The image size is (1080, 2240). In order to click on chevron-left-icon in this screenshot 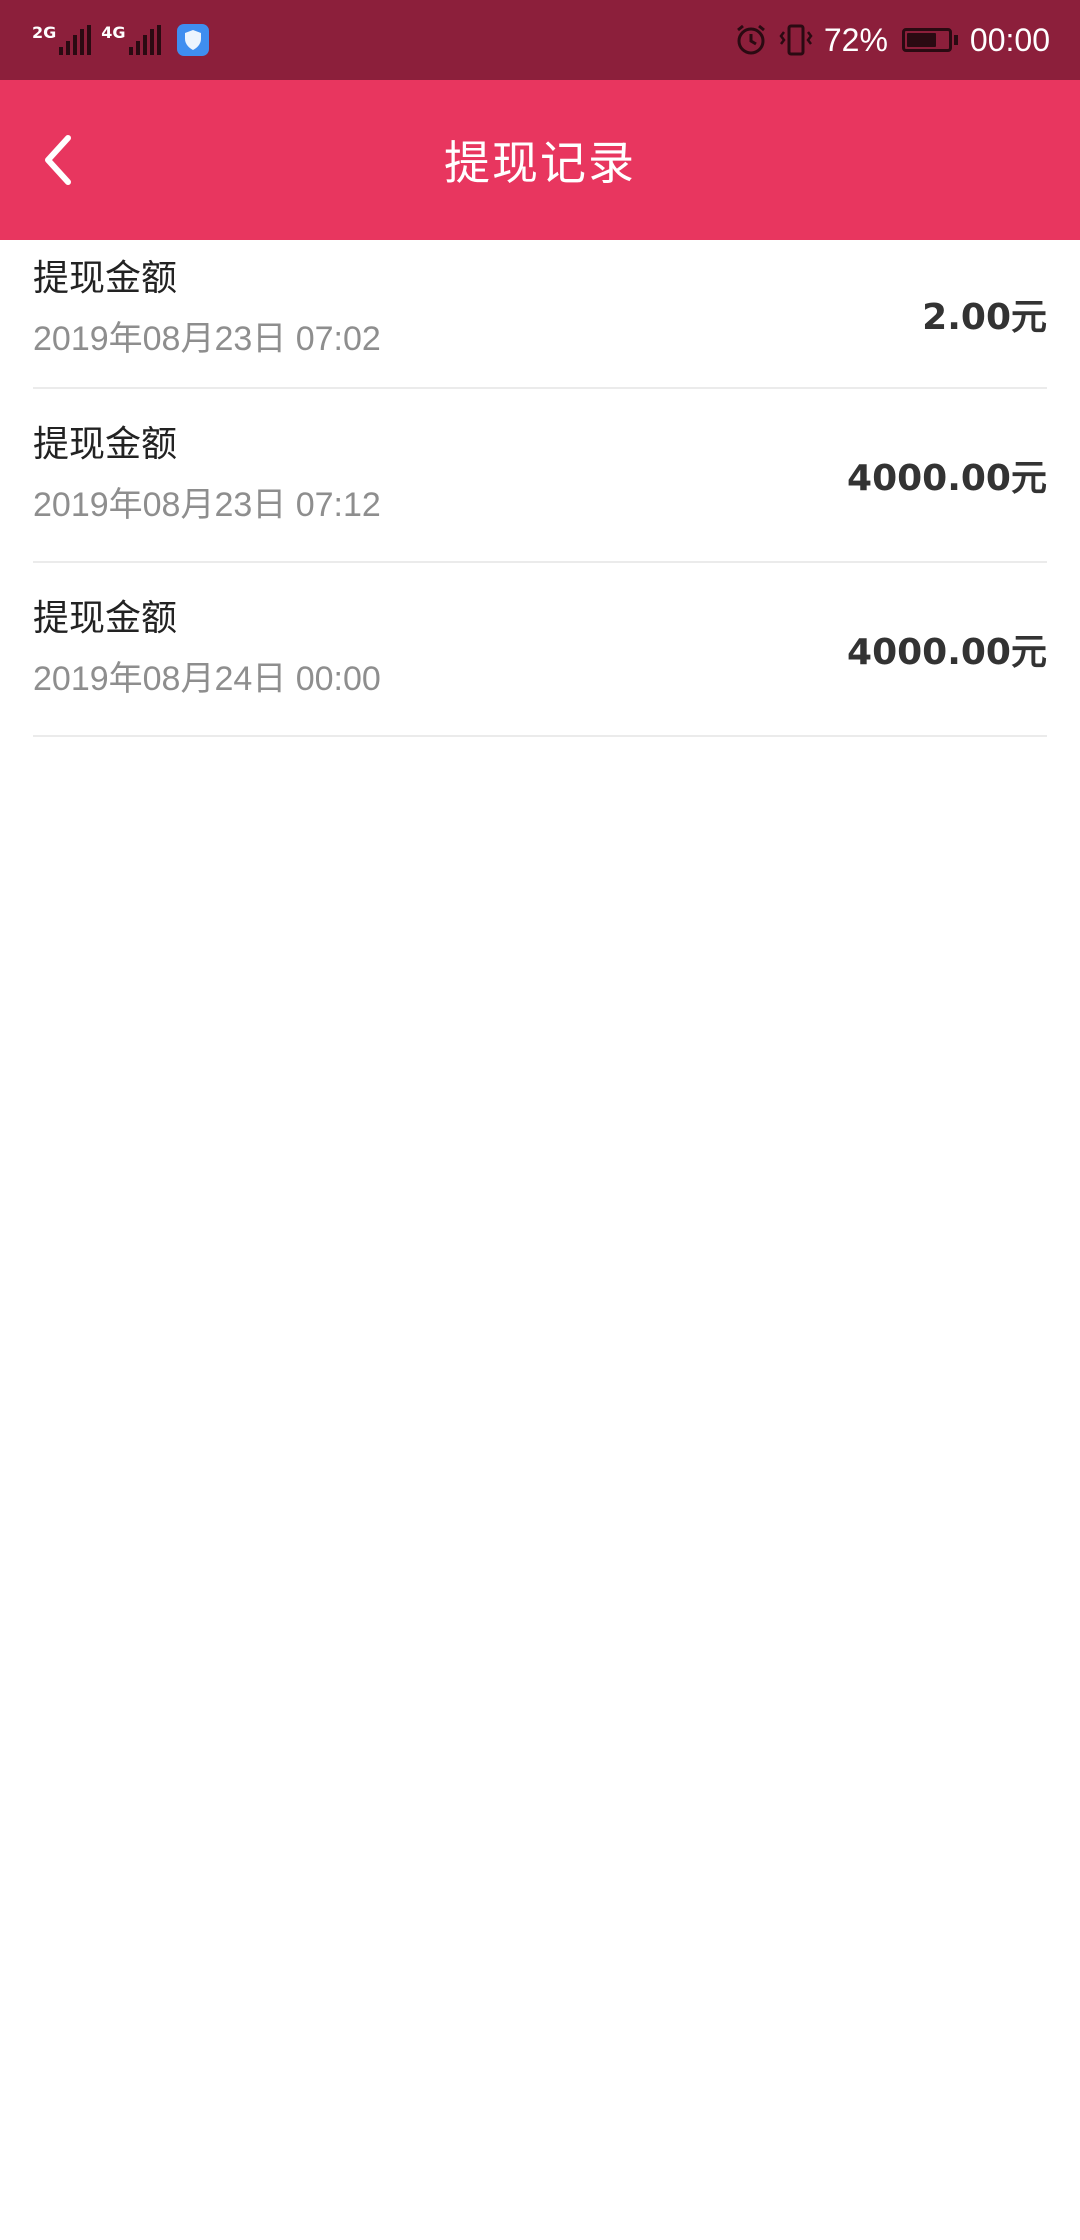, I will do `click(58, 160)`.